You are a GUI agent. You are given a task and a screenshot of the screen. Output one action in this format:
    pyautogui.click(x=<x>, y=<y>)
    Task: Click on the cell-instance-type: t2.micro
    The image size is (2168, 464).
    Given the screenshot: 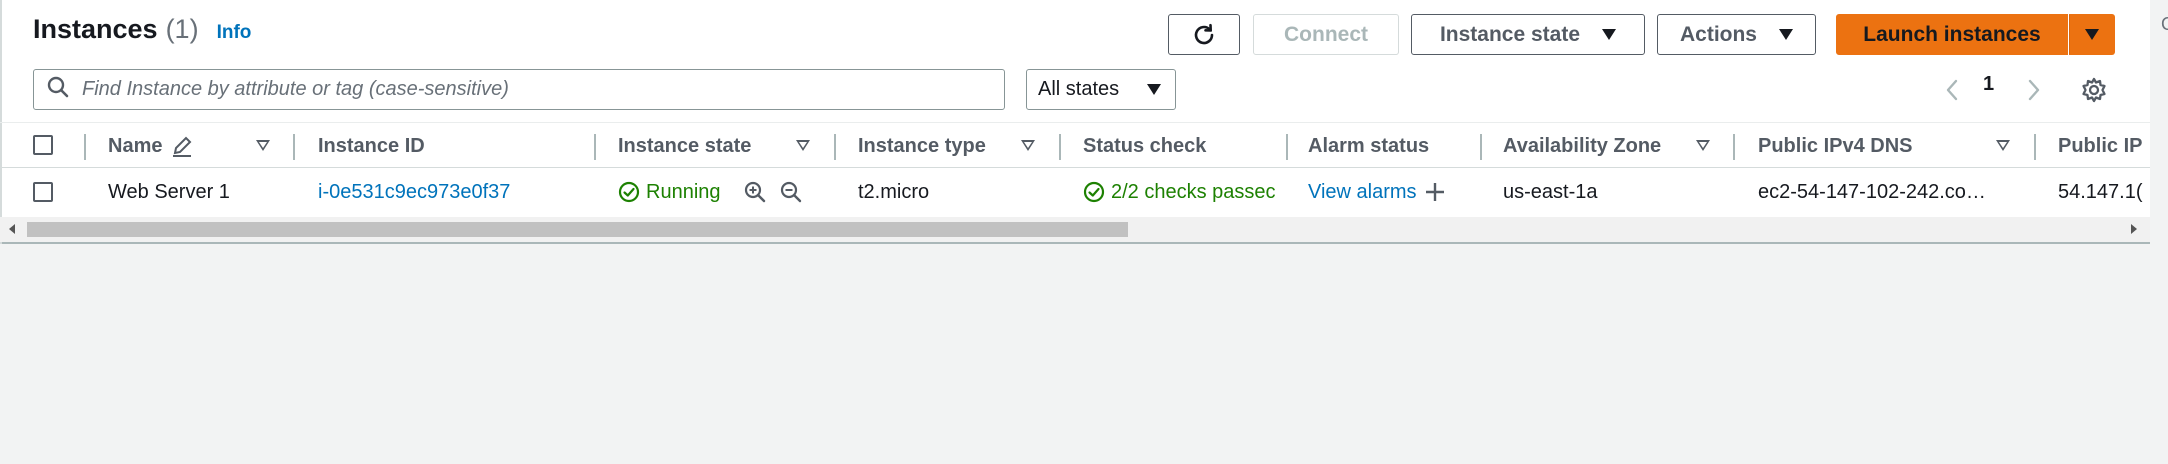 What is the action you would take?
    pyautogui.click(x=894, y=191)
    